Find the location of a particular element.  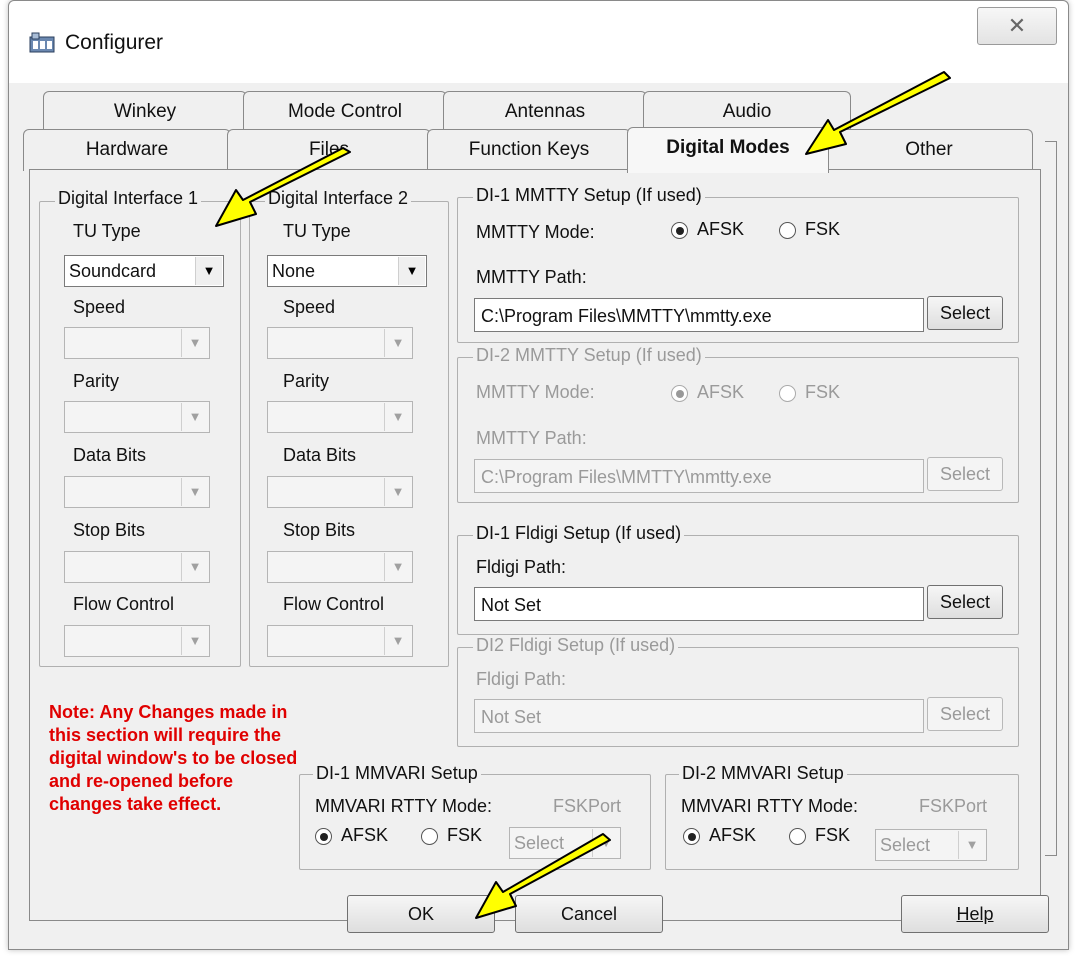

close-icon: ✕ is located at coordinates (1017, 25).